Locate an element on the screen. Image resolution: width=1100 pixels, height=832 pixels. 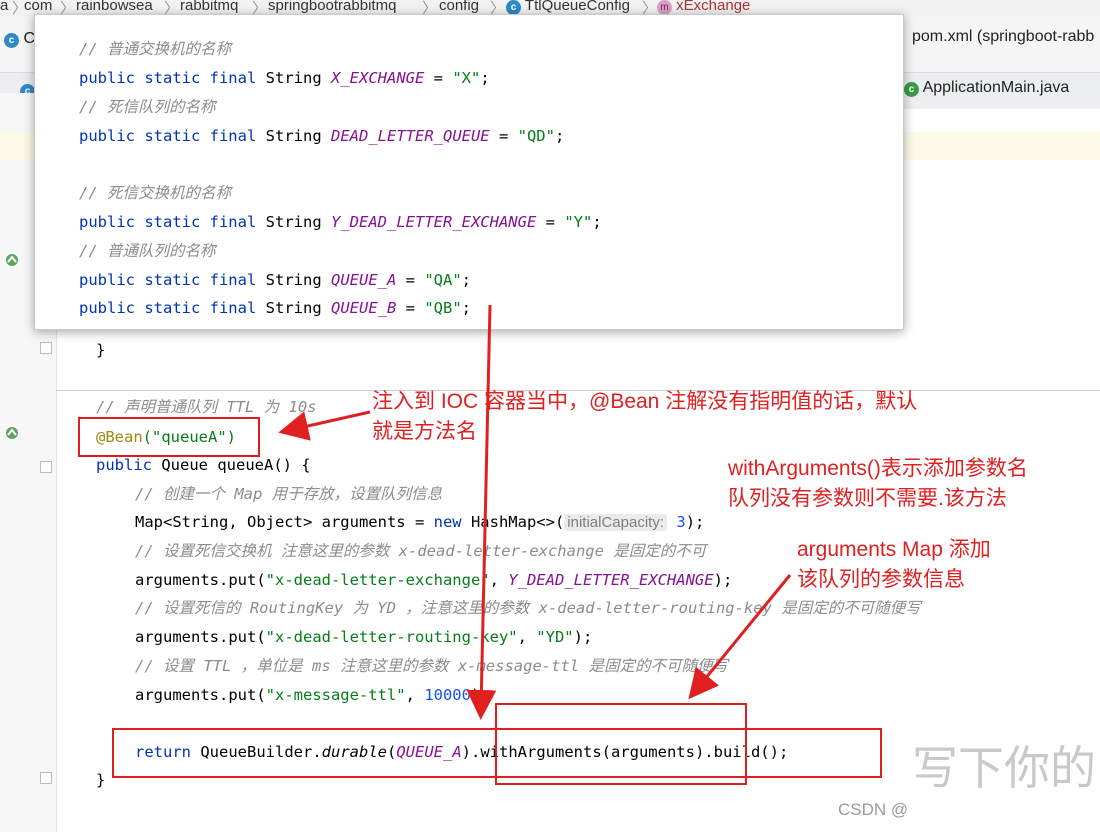
popup-comment: // 普通交换机的名称 is located at coordinates (155, 49).